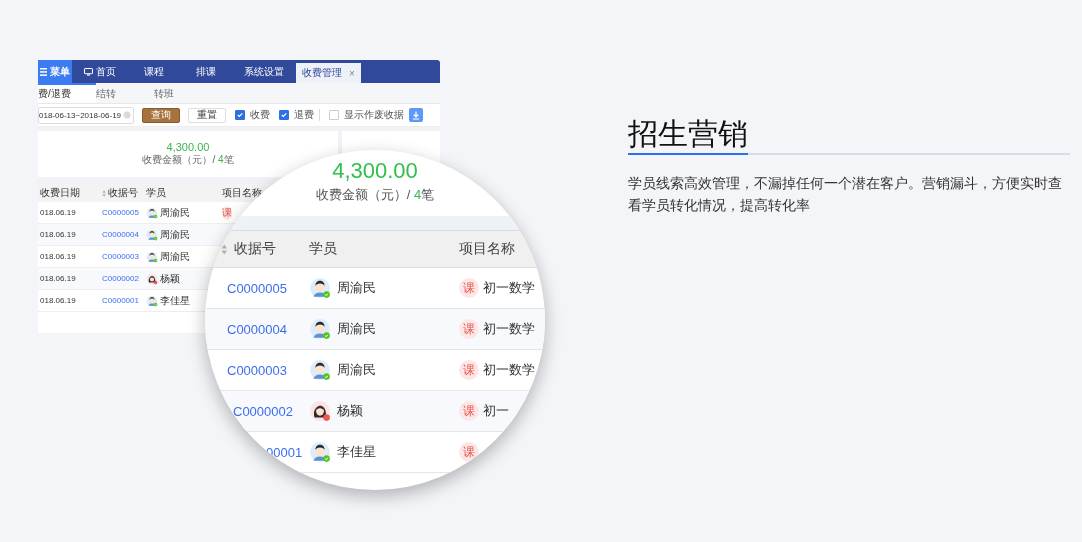 The width and height of the screenshot is (1082, 542). Describe the element at coordinates (328, 73) in the screenshot. I see `nav-tab: 收费管理 ×` at that location.